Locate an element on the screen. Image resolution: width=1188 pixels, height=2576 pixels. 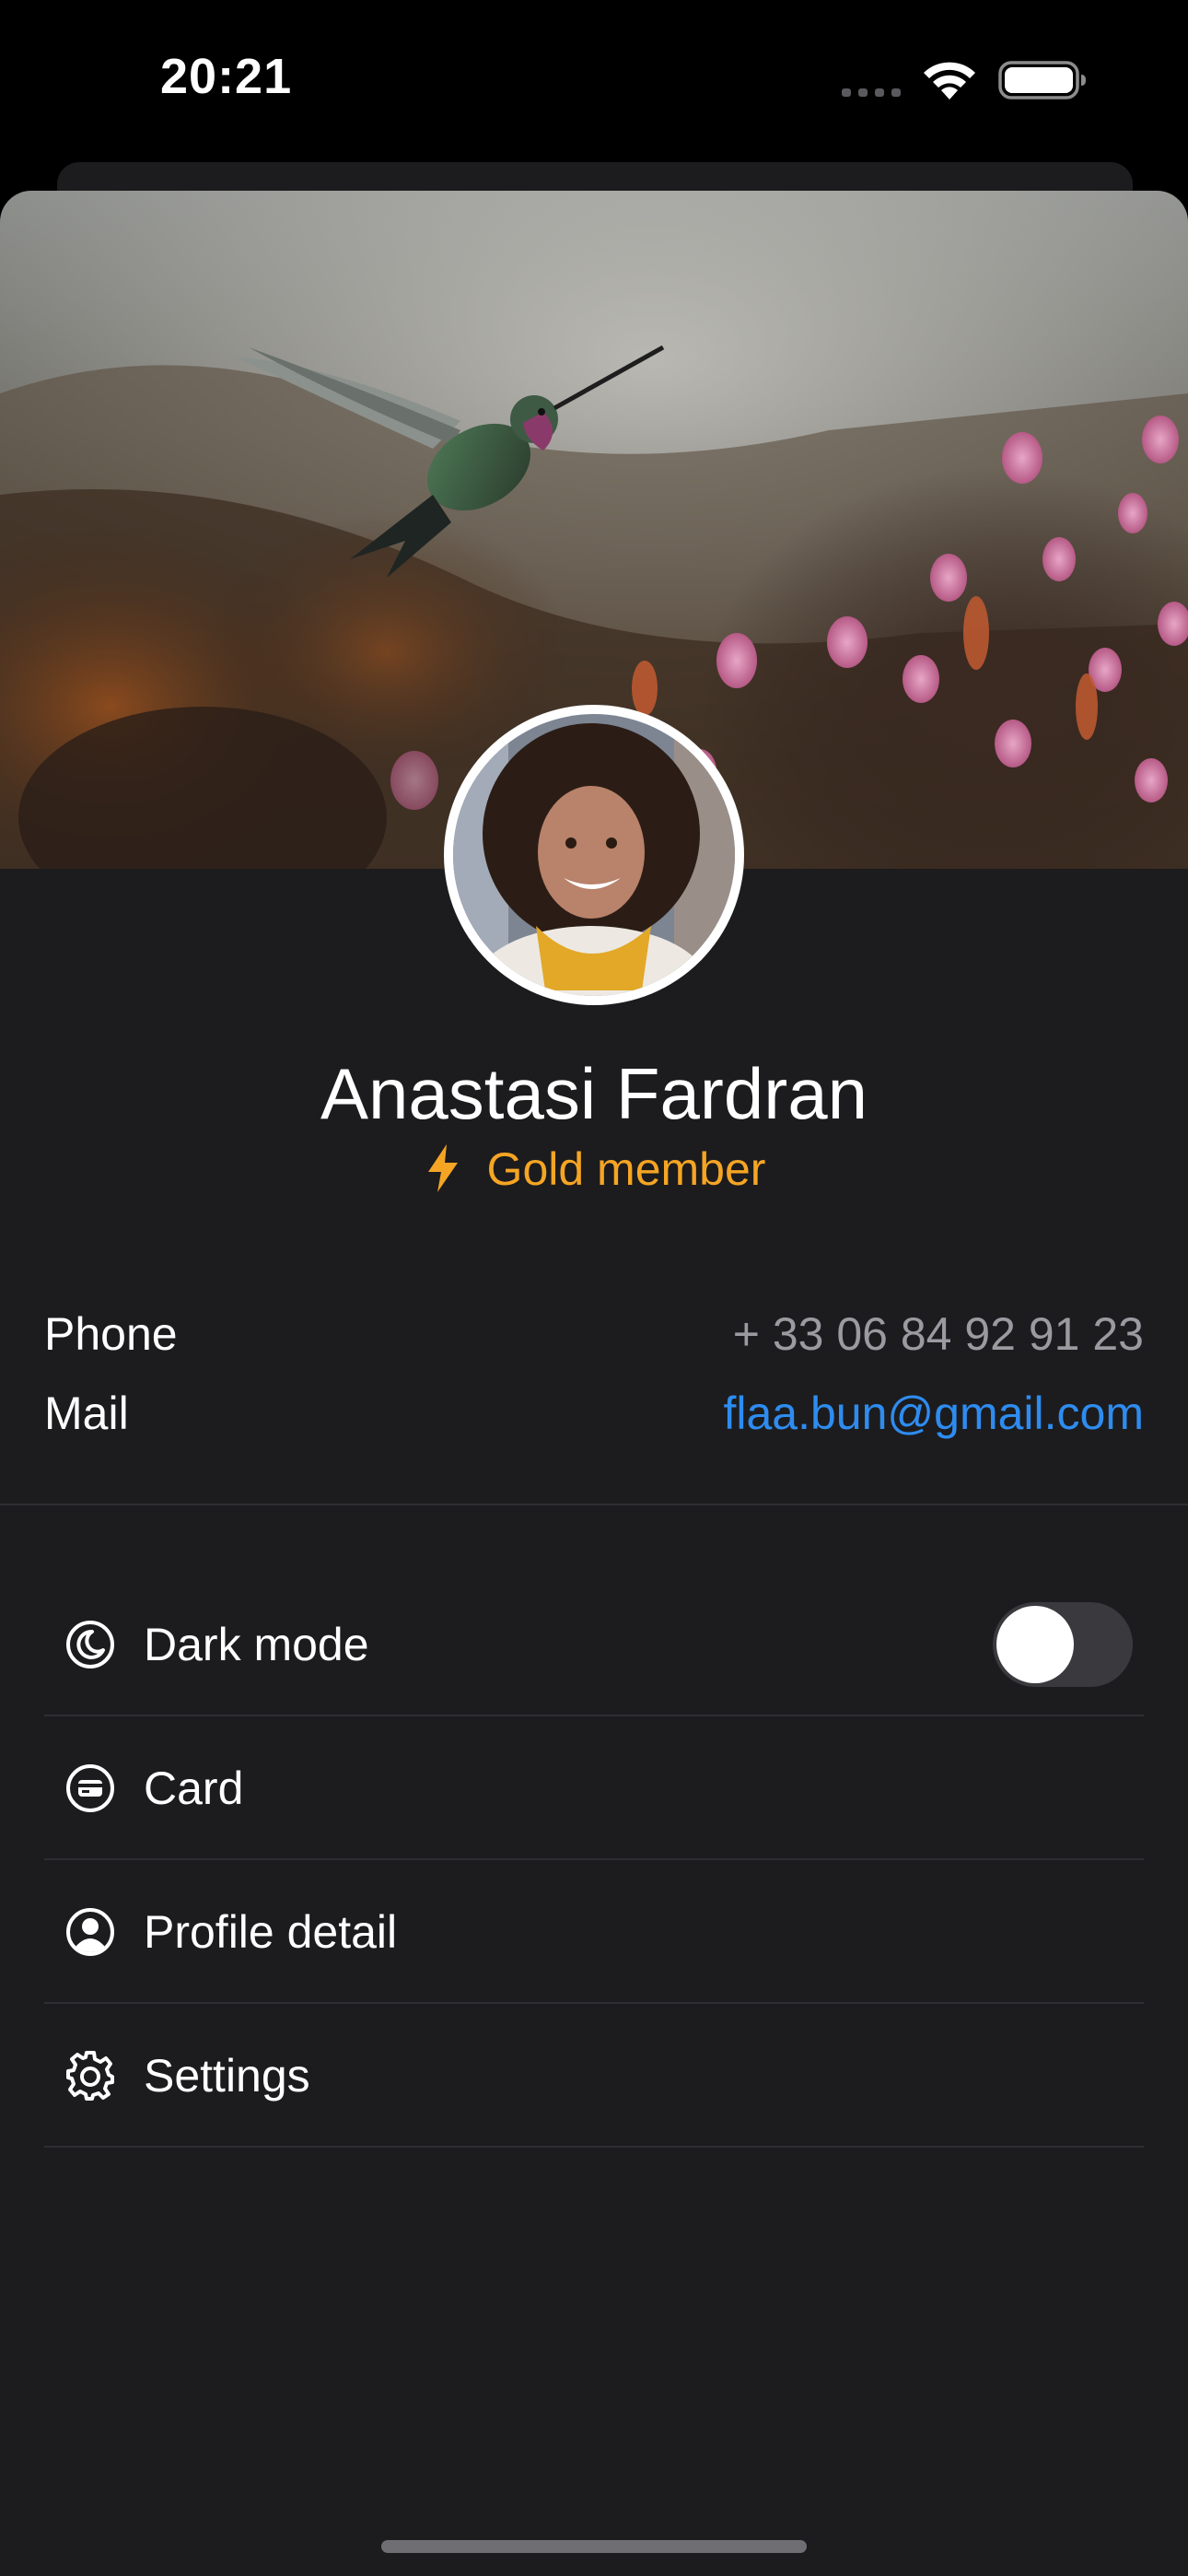
cellular-signal-icon is located at coordinates (871, 92).